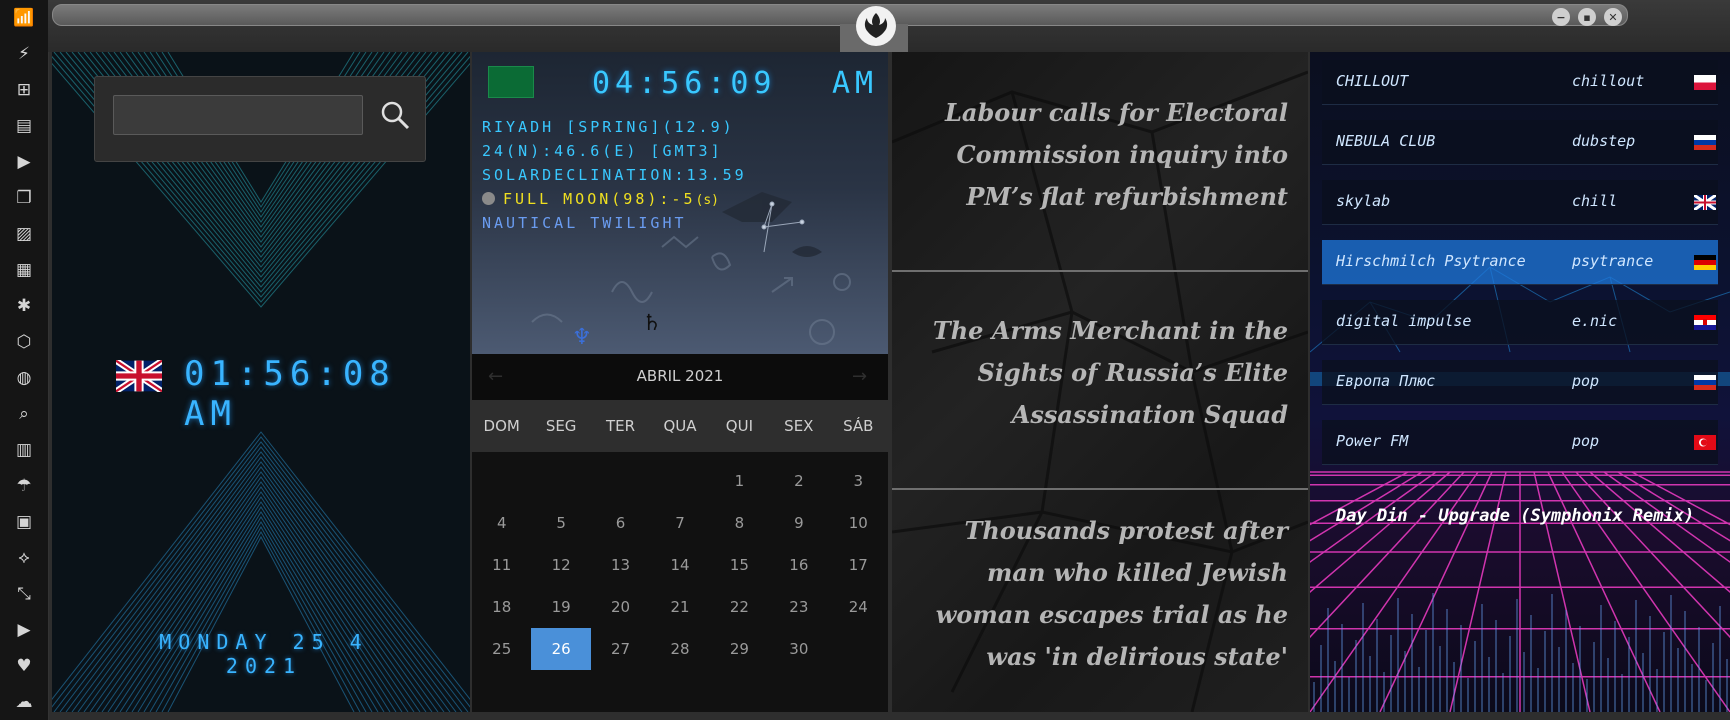 The width and height of the screenshot is (1730, 720). What do you see at coordinates (501, 607) in the screenshot?
I see `calendar-day: 18` at bounding box center [501, 607].